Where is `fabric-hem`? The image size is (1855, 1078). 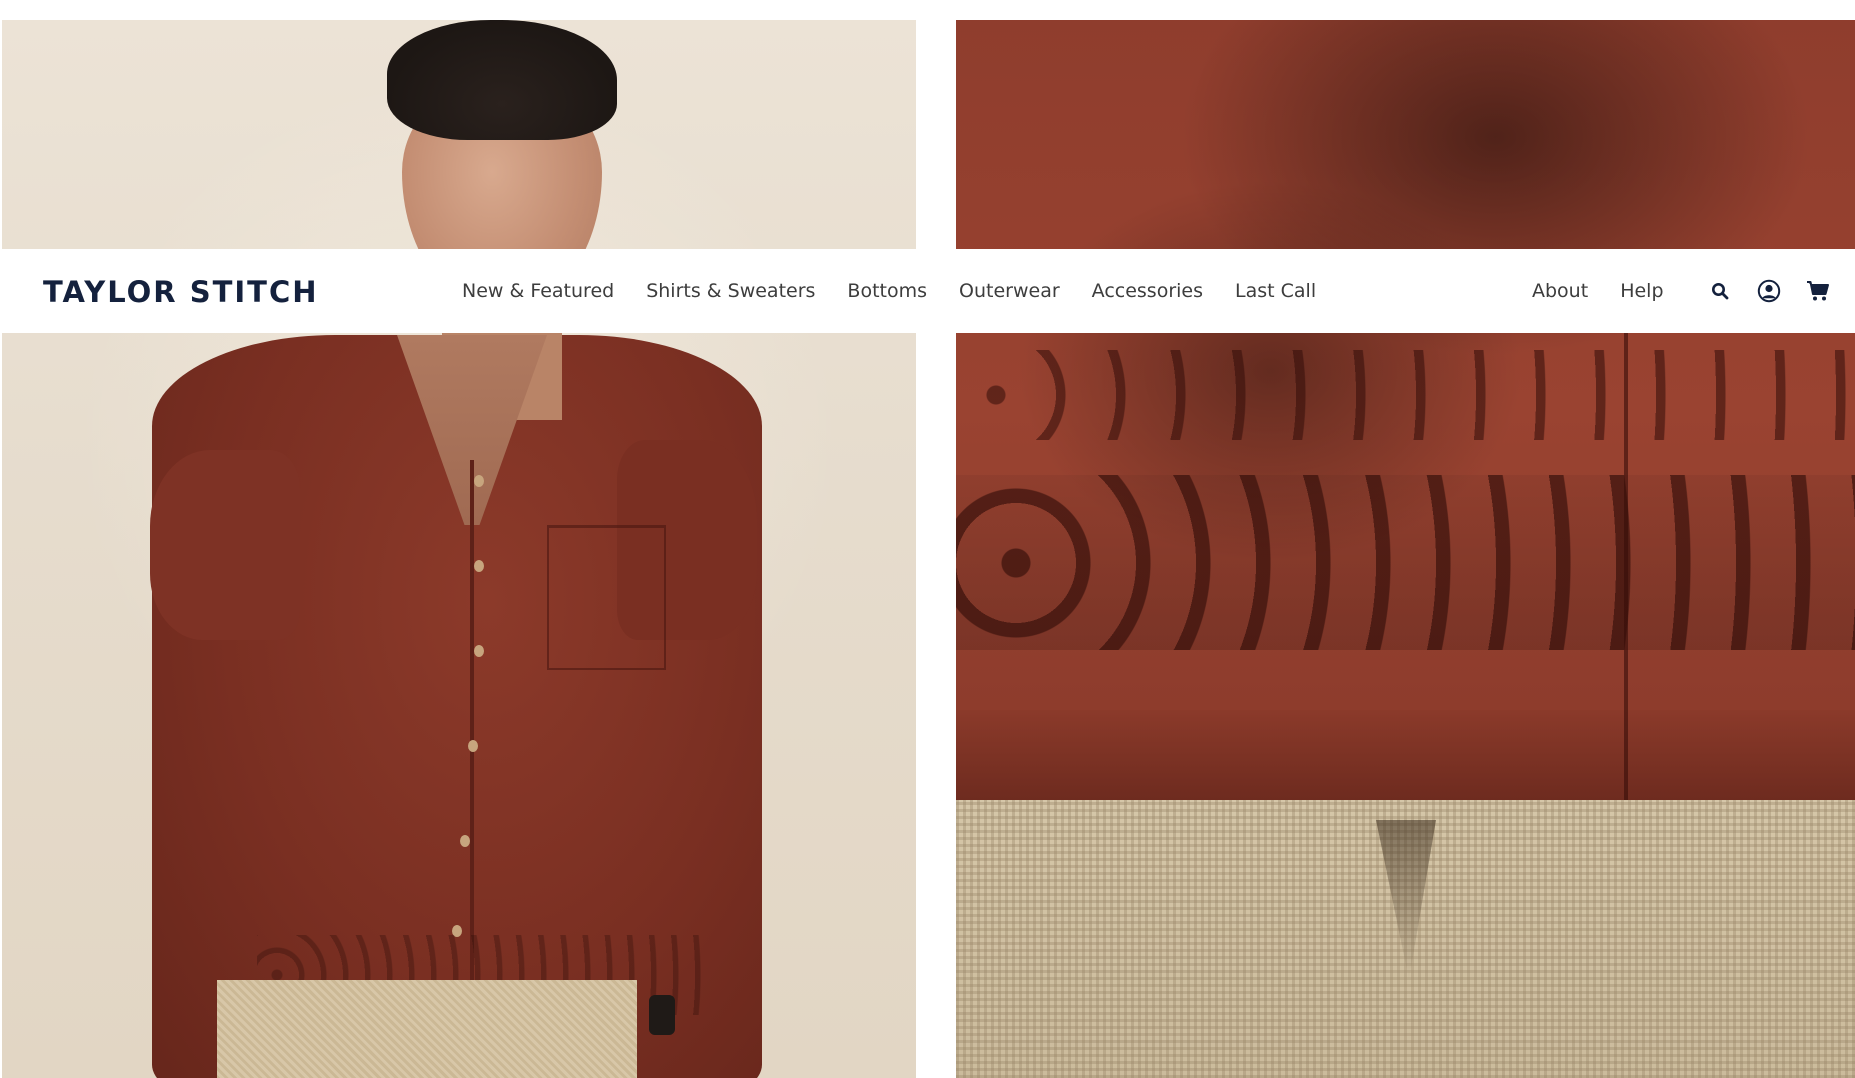
fabric-hem is located at coordinates (1405, 755).